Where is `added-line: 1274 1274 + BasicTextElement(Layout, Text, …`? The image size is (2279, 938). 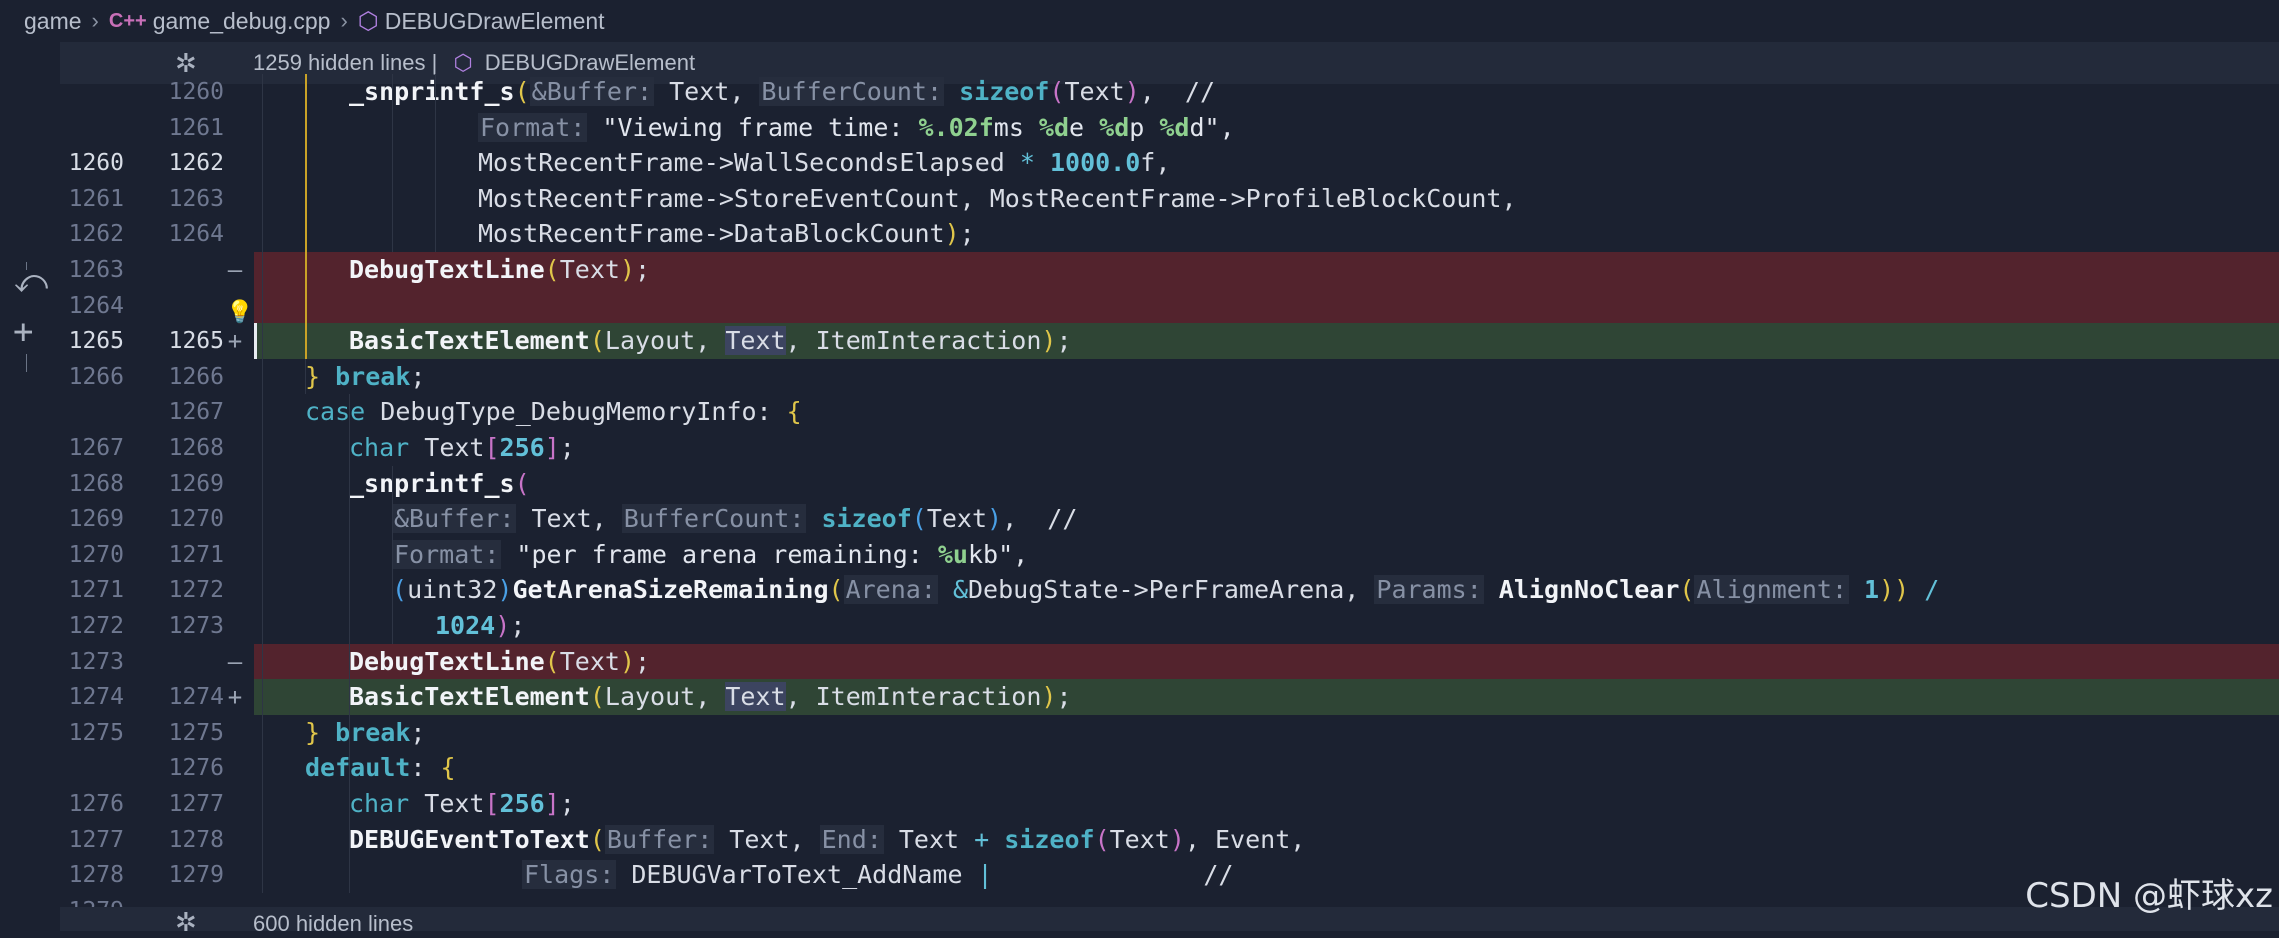
added-line: 1274 1274 + BasicTextElement(Layout, Text, … is located at coordinates (1139, 697).